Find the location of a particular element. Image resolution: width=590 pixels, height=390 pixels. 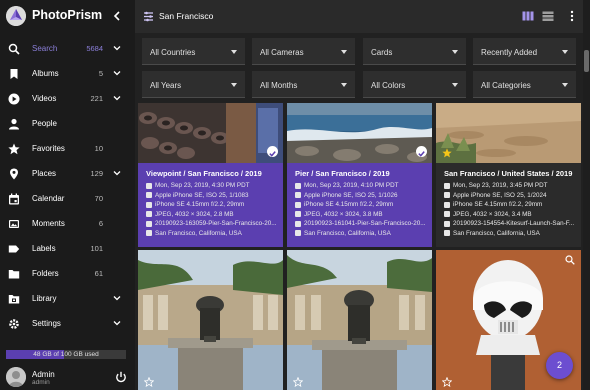

user-role: admin is located at coordinates (41, 382).